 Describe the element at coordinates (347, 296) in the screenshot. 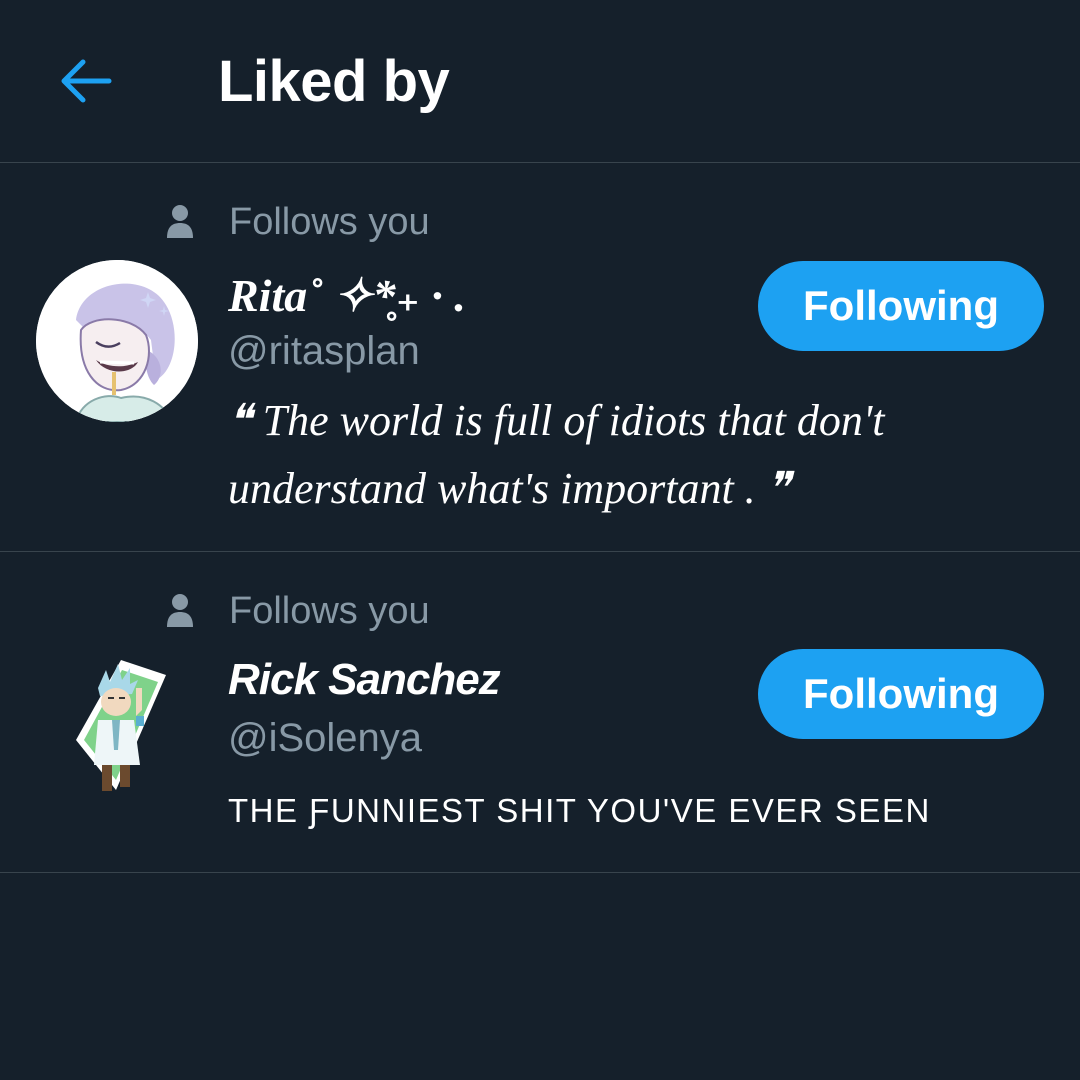

I see `display-name: Rita˚ ✧*̥₊ · .` at that location.